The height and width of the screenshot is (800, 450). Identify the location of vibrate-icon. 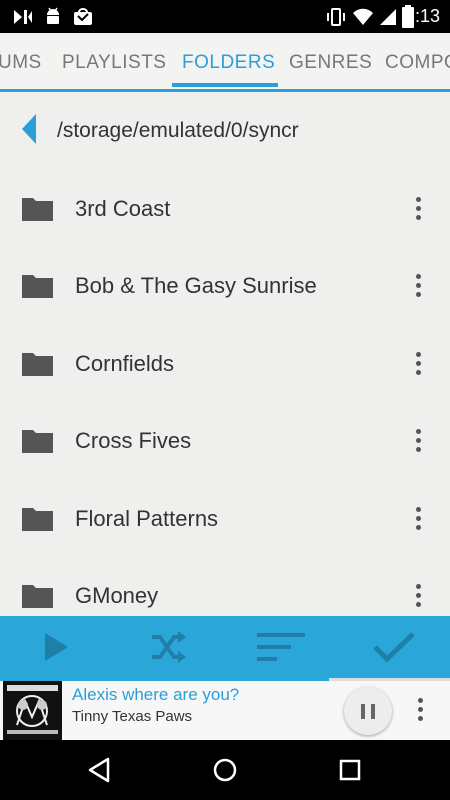
(336, 17).